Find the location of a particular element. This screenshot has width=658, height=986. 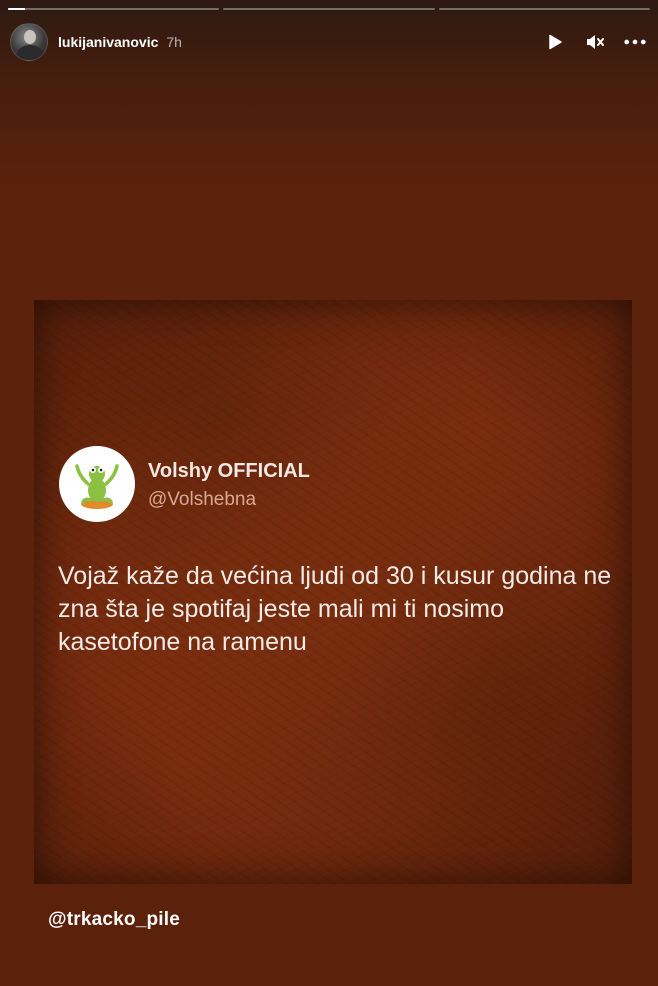

play-button is located at coordinates (555, 42).